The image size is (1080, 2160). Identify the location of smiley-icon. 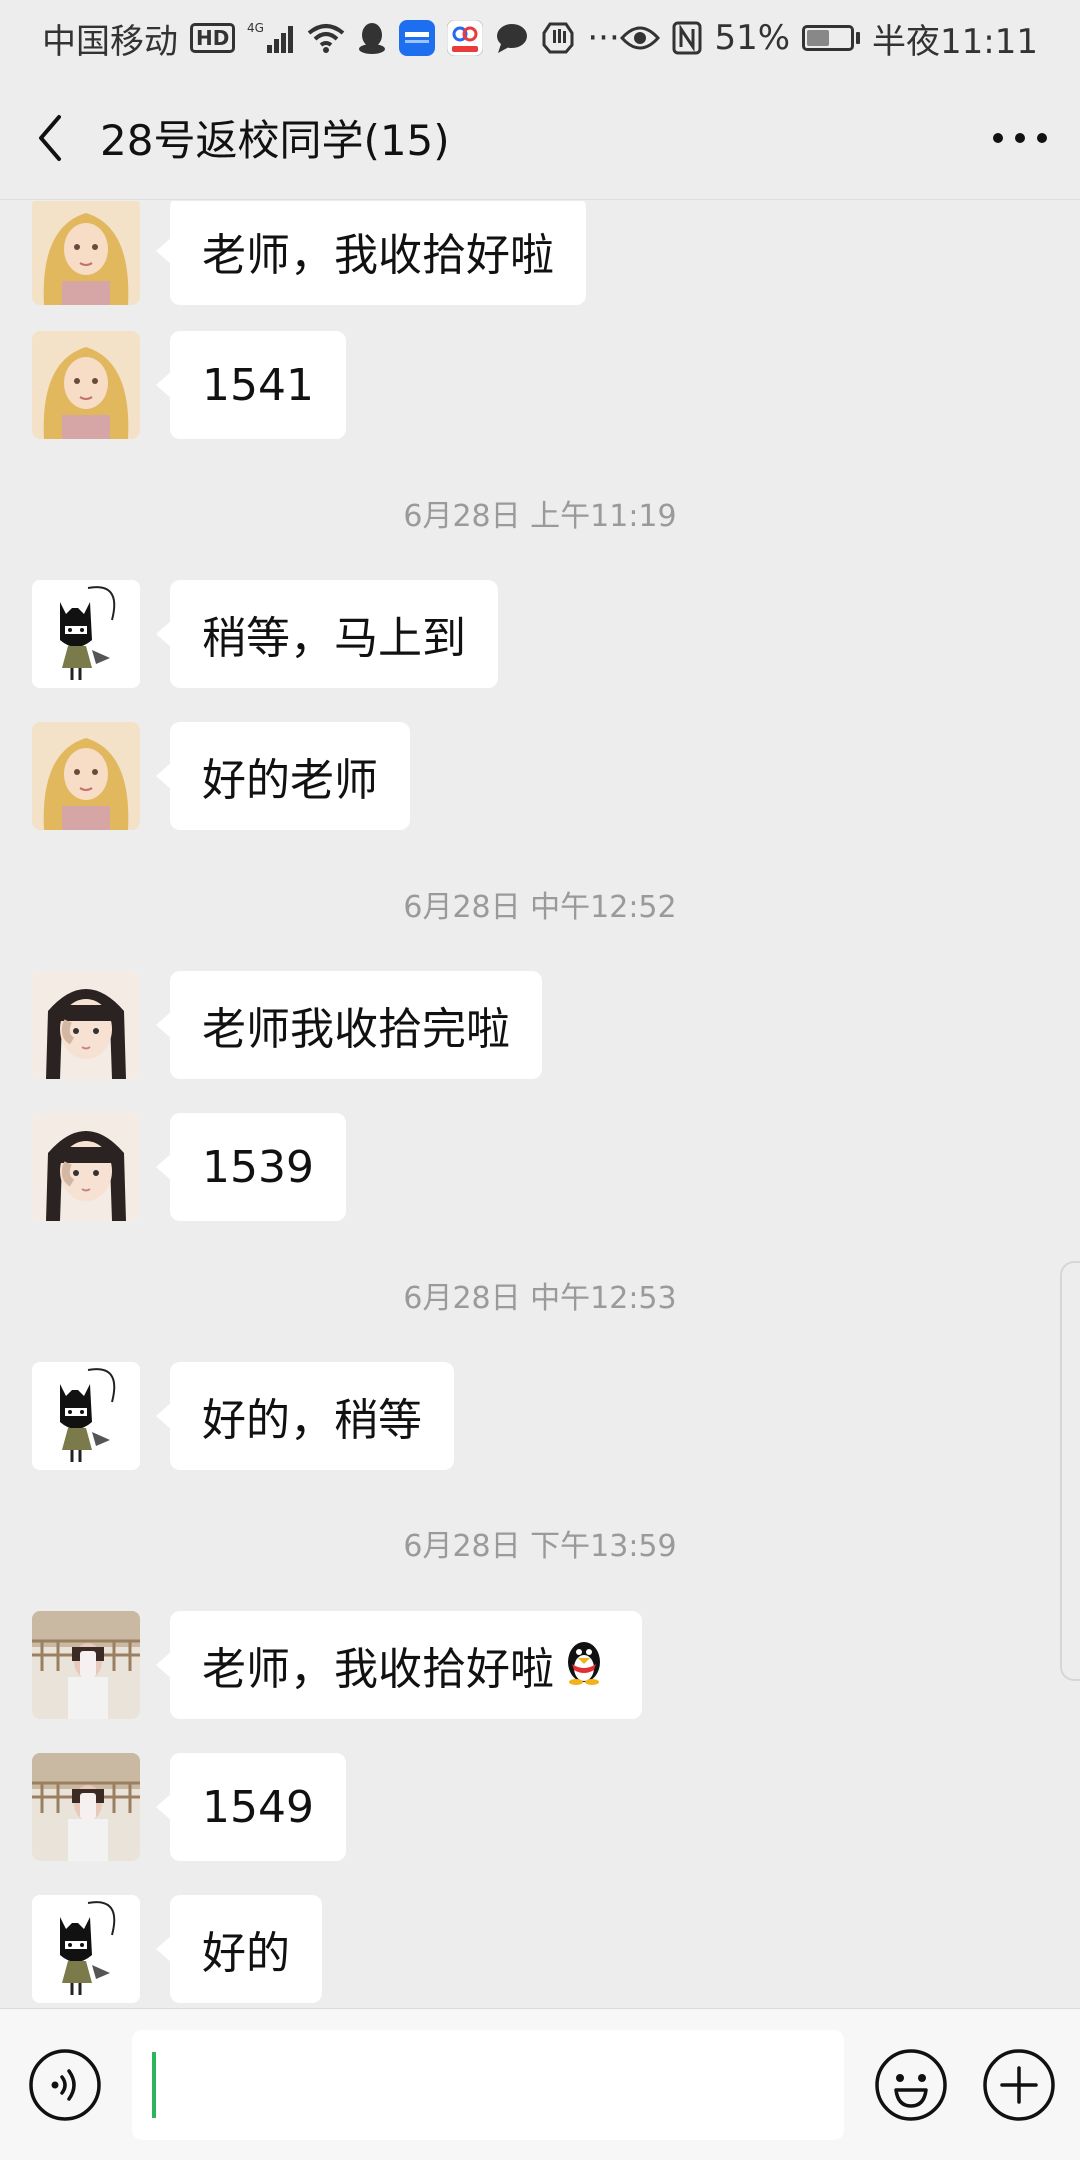
(911, 2084).